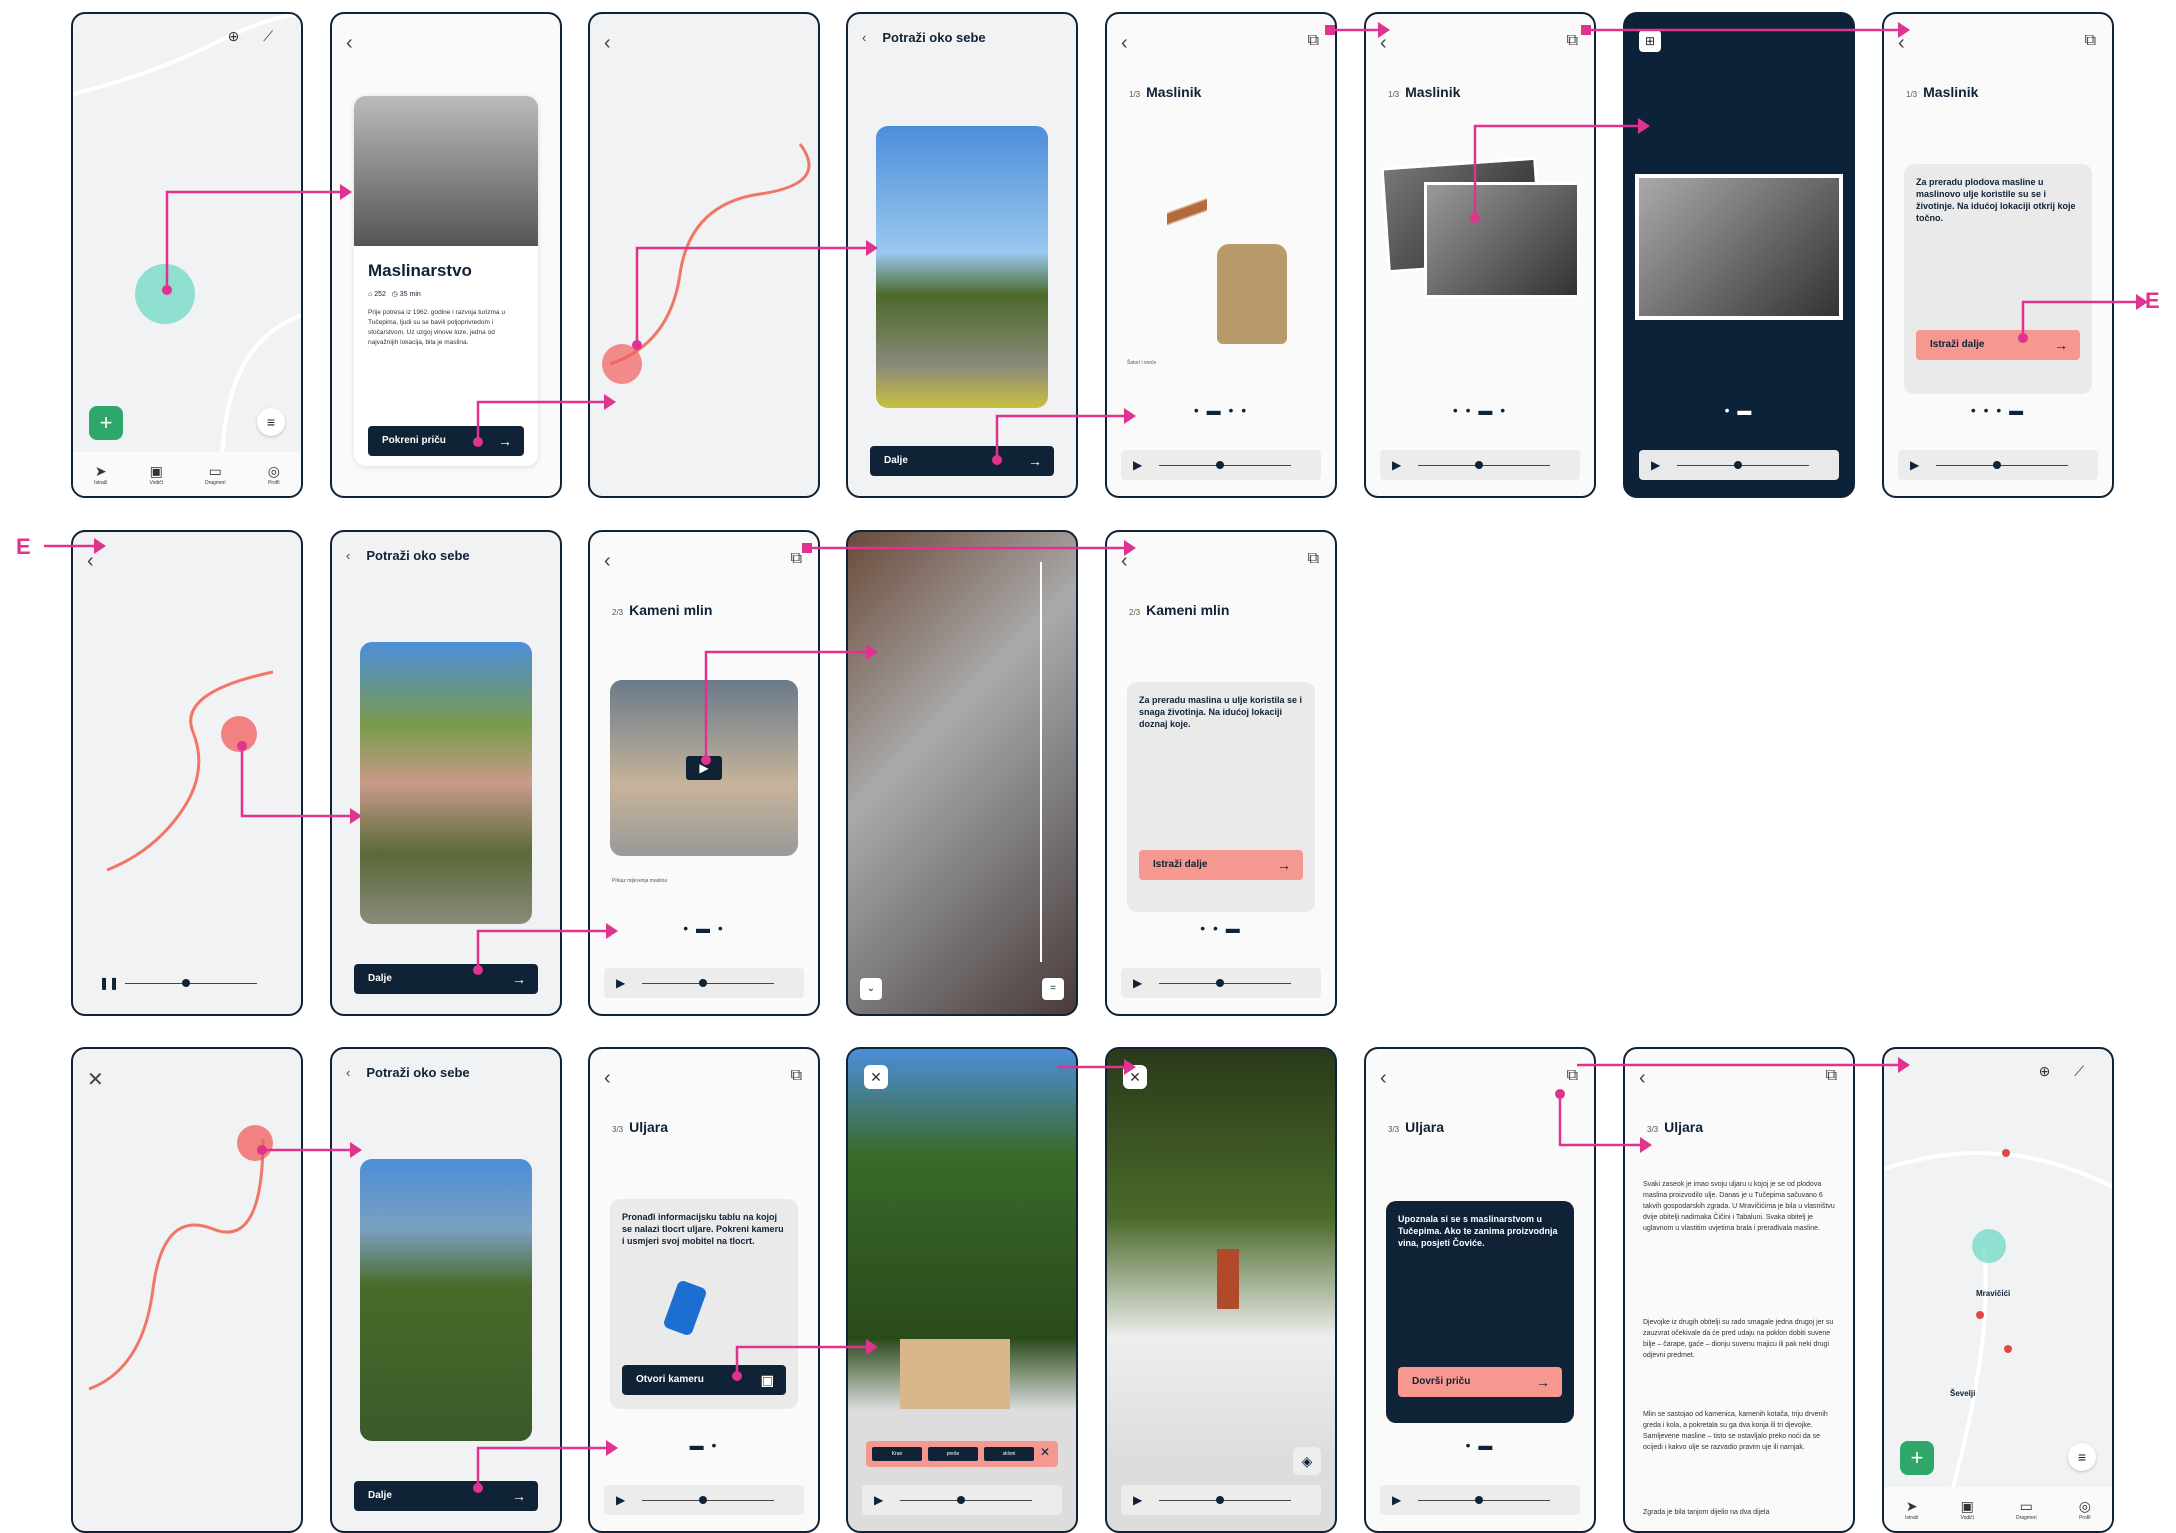 Image resolution: width=2176 pixels, height=1533 pixels. Describe the element at coordinates (1041, 762) in the screenshot. I see `video-scrubber` at that location.